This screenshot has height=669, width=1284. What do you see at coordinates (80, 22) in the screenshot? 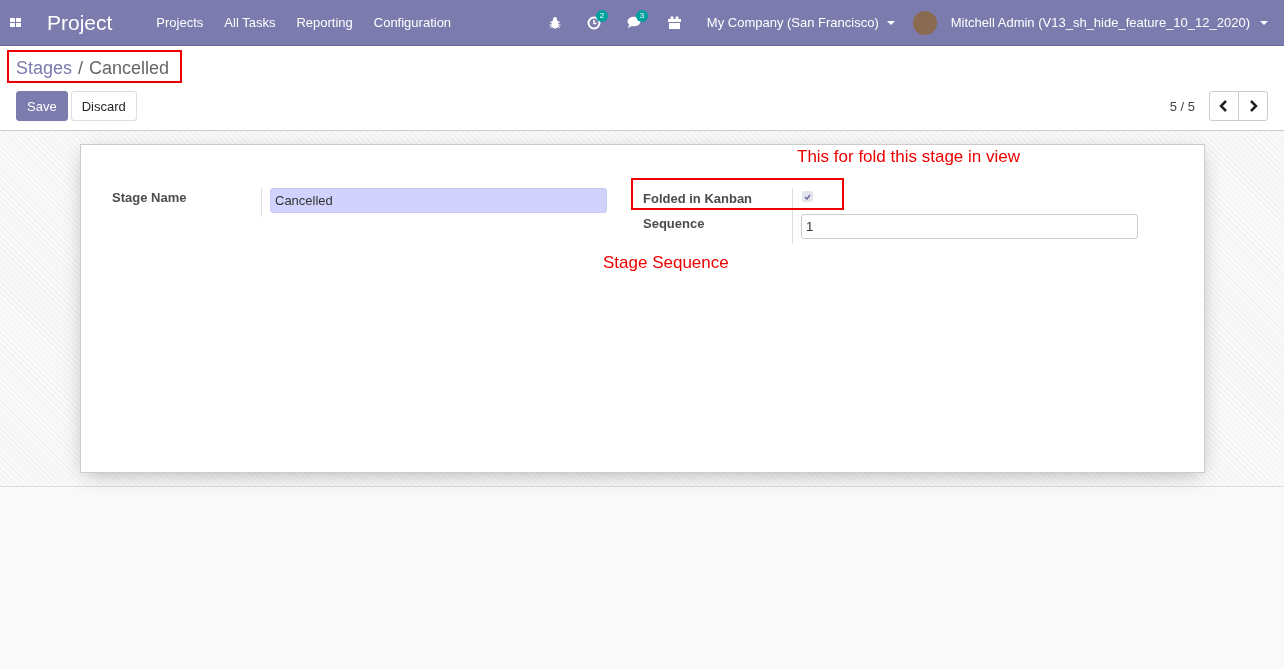
I see `app-title: Project` at bounding box center [80, 22].